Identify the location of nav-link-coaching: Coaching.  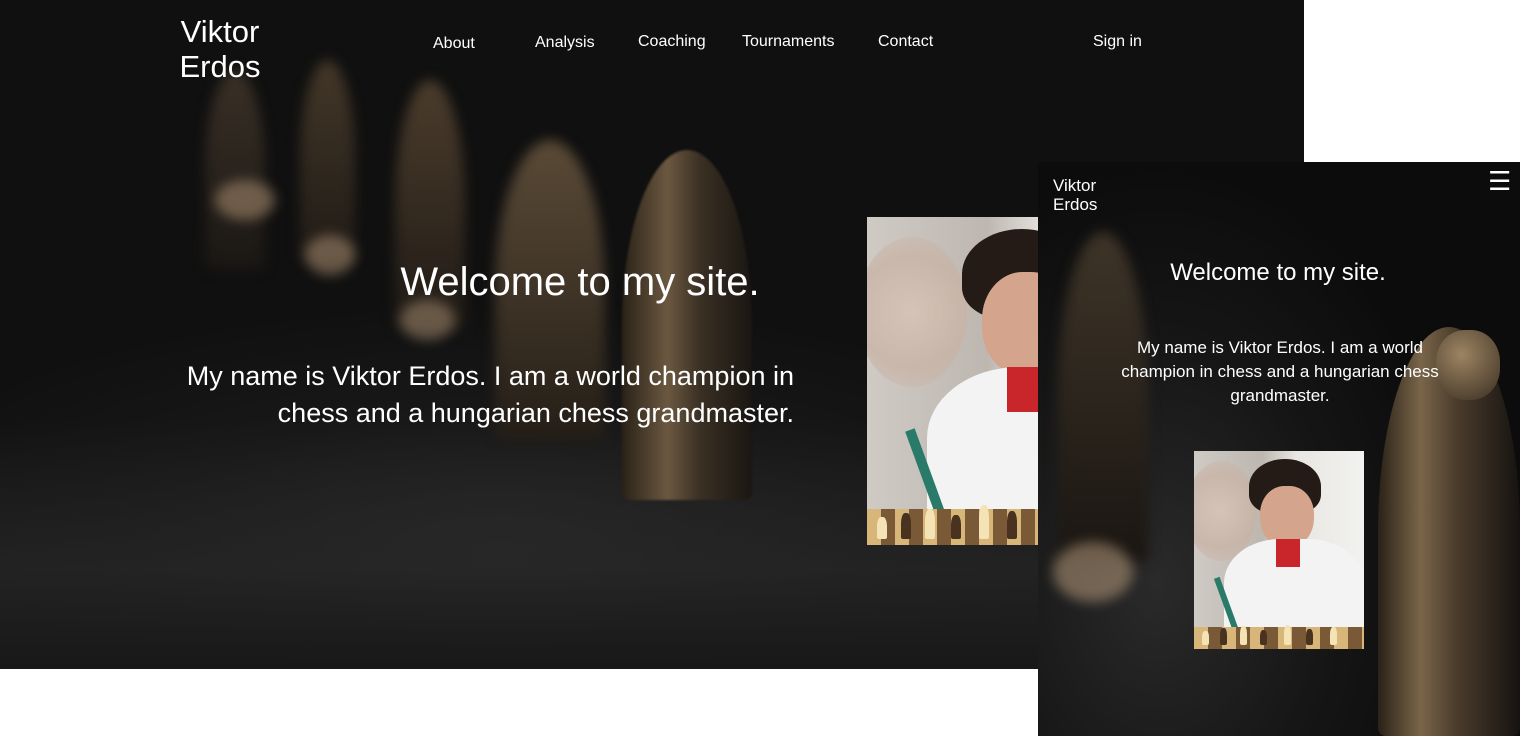
(672, 42).